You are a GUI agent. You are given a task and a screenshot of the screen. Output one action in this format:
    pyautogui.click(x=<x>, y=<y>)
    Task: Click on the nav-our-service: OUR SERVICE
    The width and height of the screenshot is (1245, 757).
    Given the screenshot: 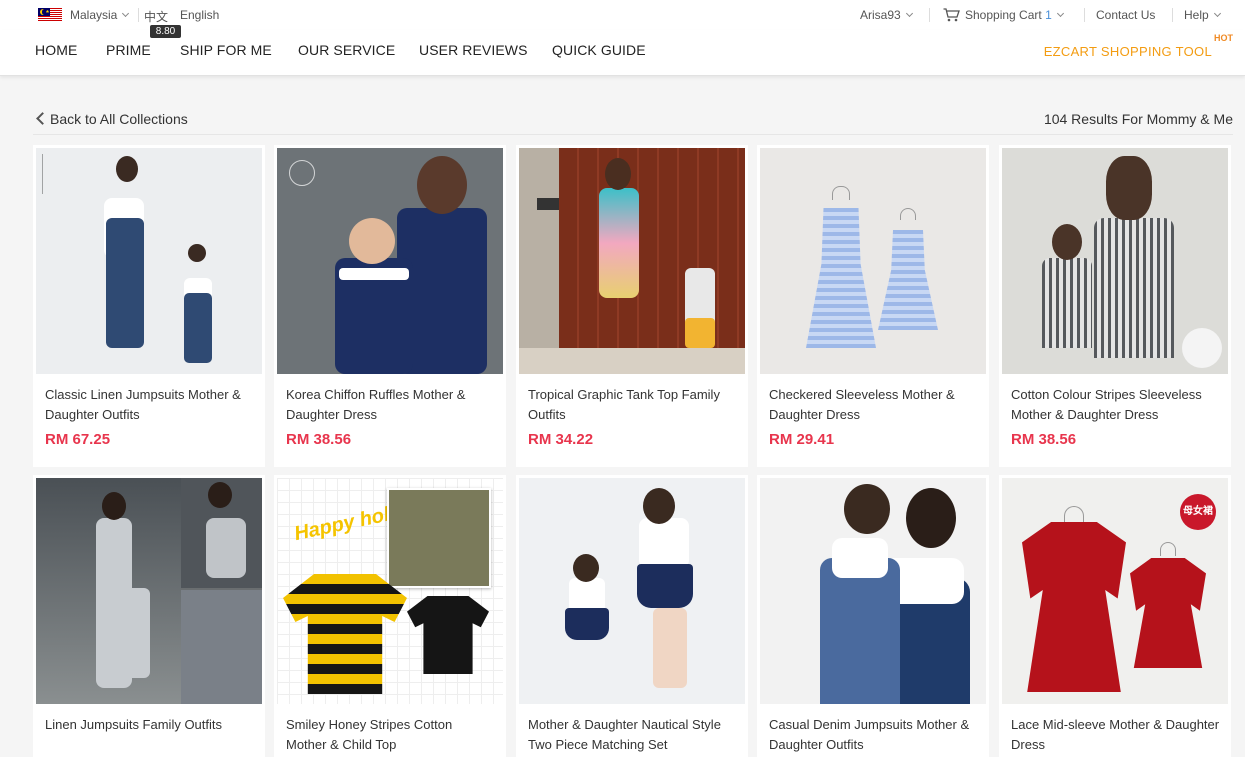 What is the action you would take?
    pyautogui.click(x=346, y=50)
    